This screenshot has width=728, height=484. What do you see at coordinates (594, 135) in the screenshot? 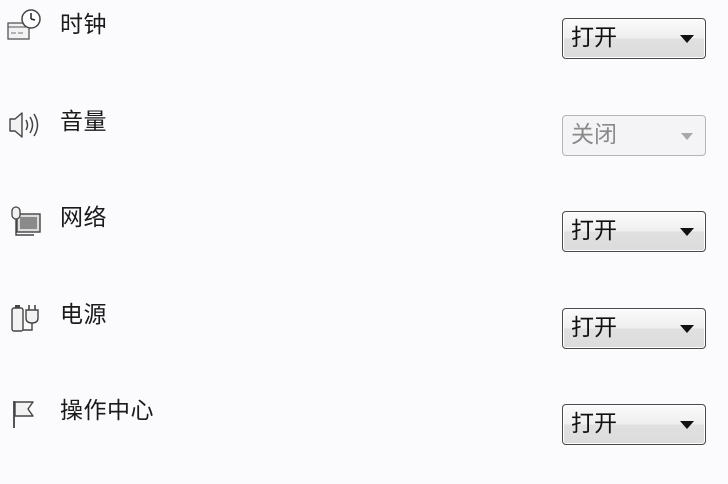
I see `volume-behavior-value: 关闭` at bounding box center [594, 135].